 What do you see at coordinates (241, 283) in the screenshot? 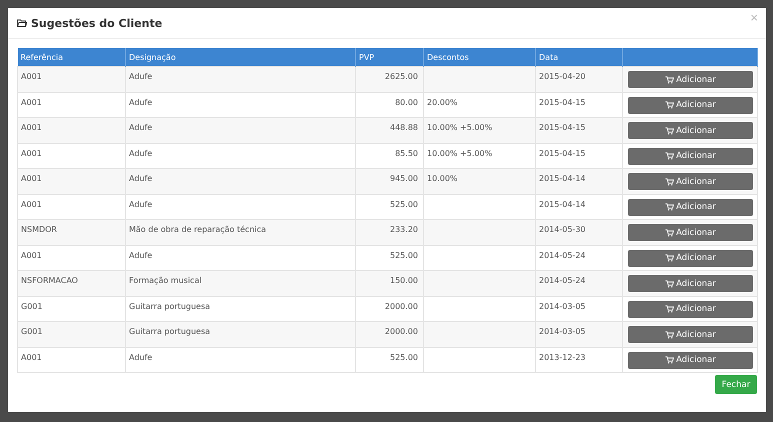
I see `table-cell: Formação musical` at bounding box center [241, 283].